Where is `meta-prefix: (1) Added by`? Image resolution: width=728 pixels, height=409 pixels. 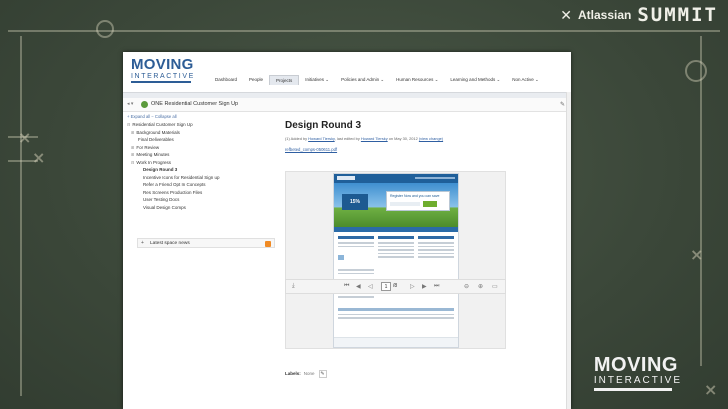 meta-prefix: (1) Added by is located at coordinates (296, 138).